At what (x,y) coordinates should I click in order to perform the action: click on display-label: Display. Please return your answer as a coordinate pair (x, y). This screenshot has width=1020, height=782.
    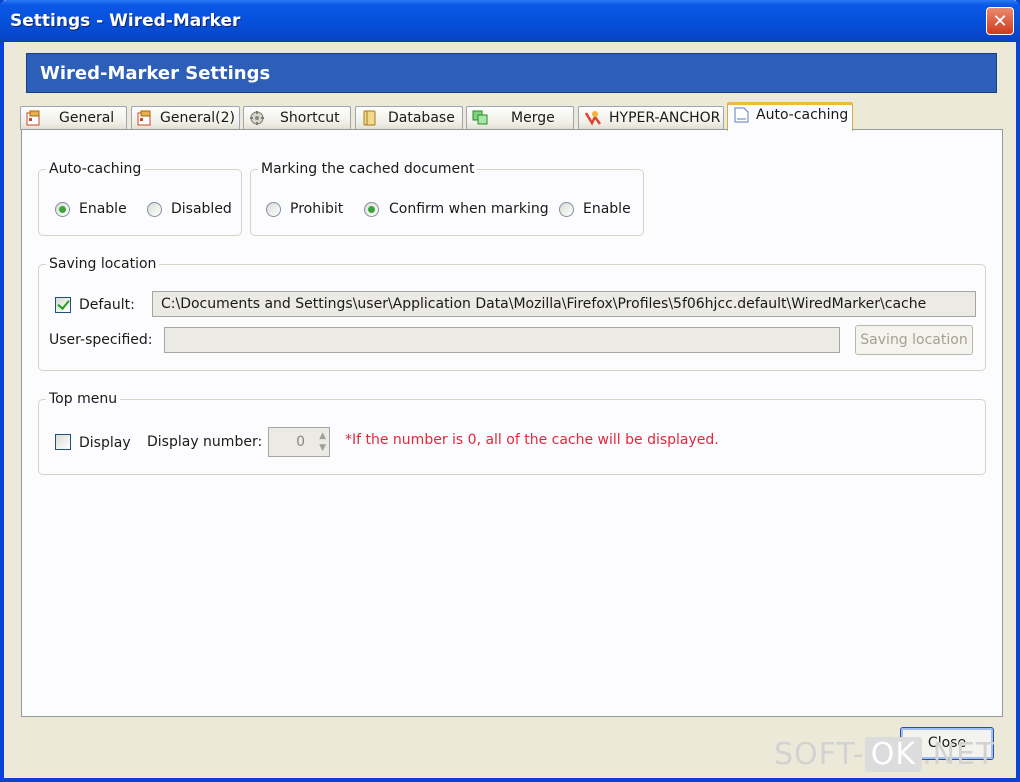
    Looking at the image, I should click on (105, 443).